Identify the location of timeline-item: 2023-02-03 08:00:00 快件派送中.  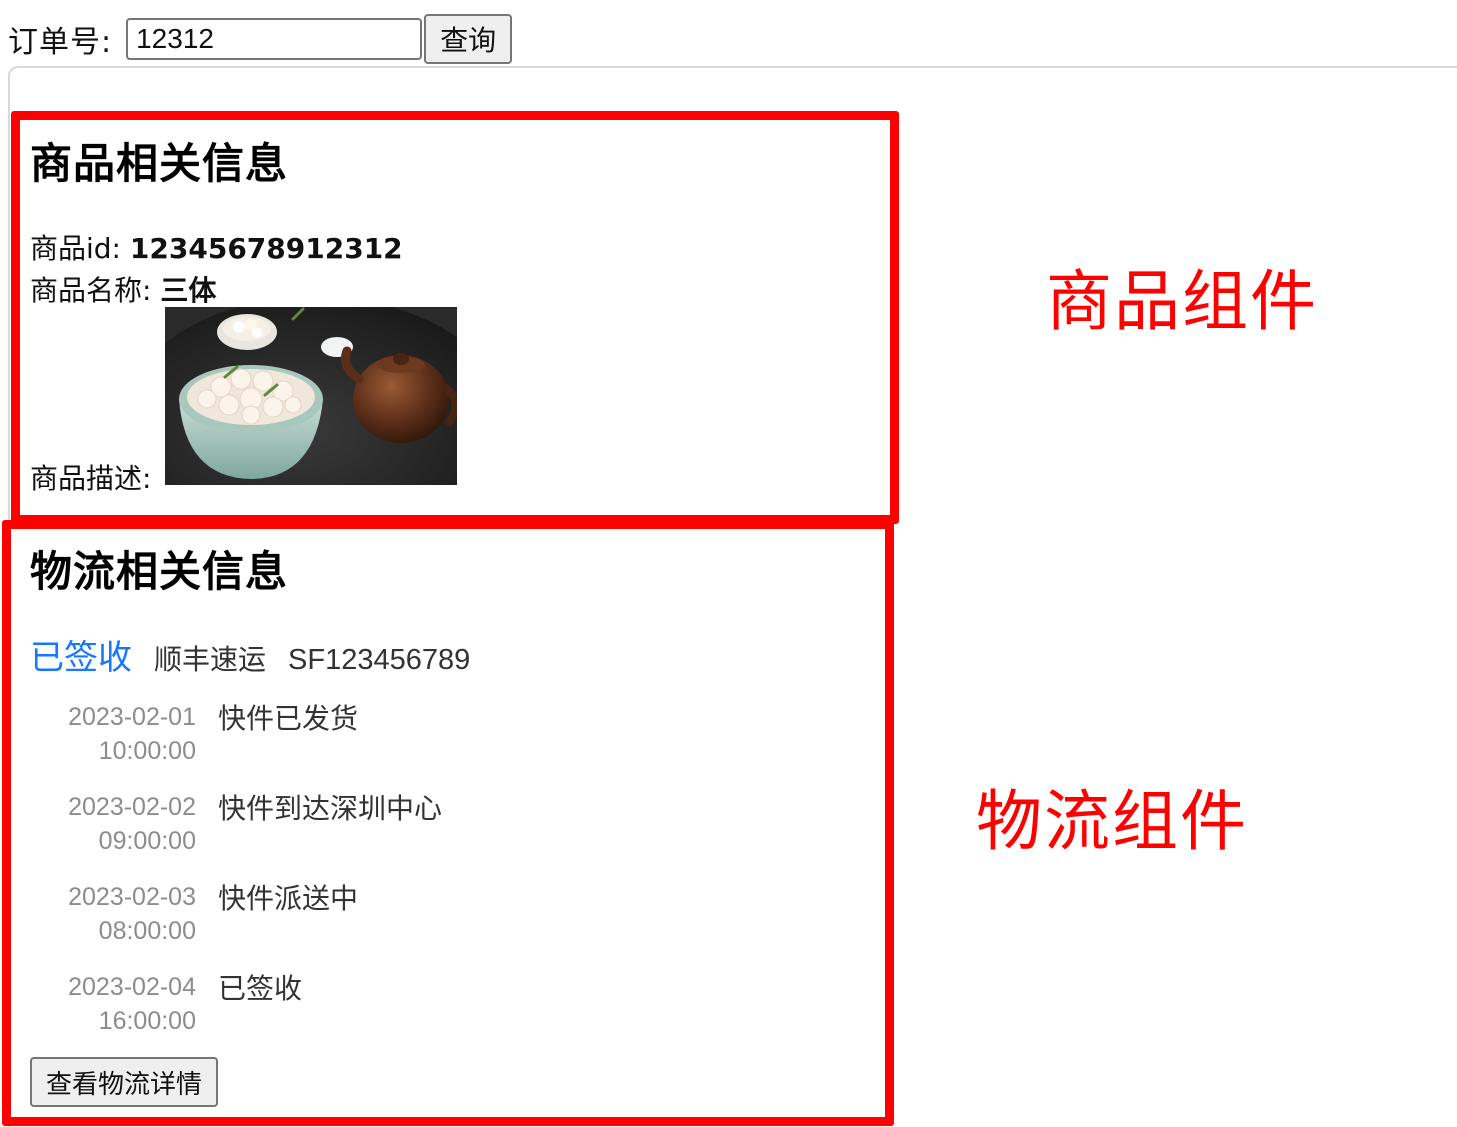
(330, 920).